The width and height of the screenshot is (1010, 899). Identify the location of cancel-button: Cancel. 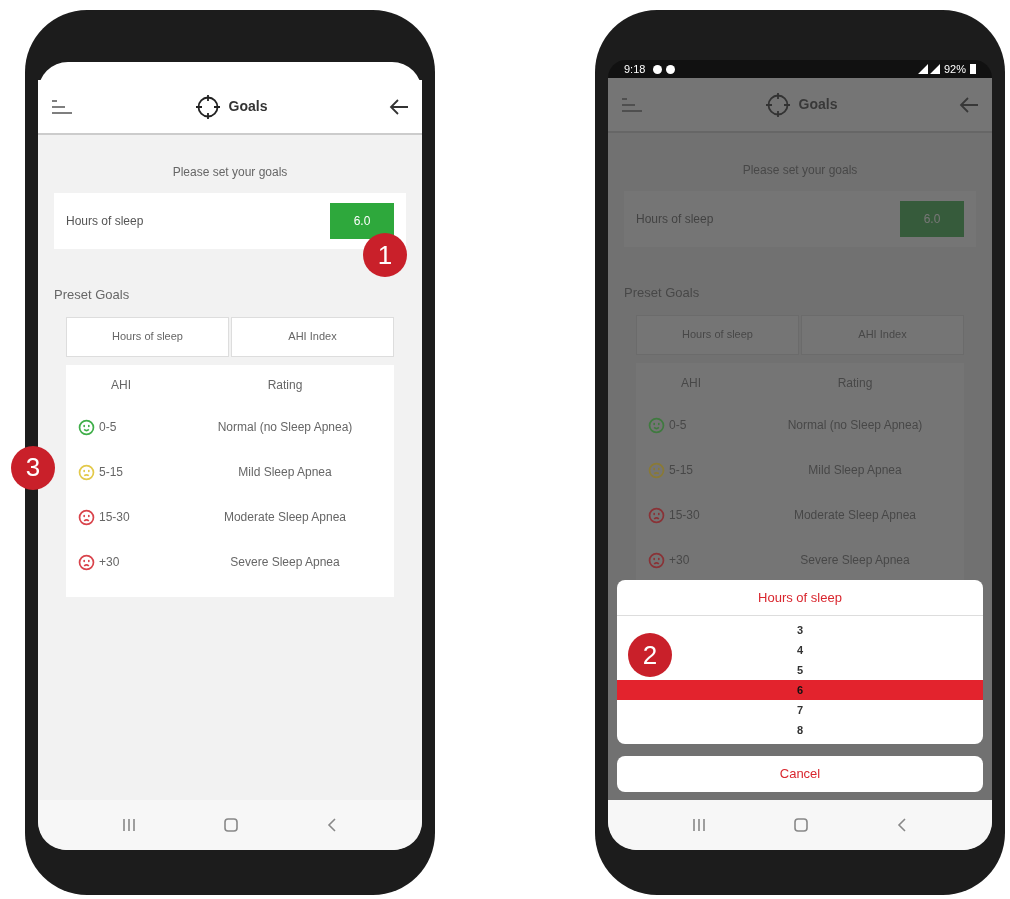
(800, 774).